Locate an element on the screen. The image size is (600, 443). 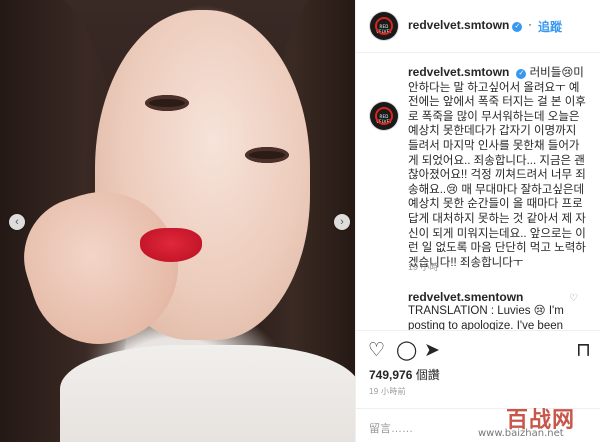
avatar-text: RED VELVET is located at coordinates (384, 29).